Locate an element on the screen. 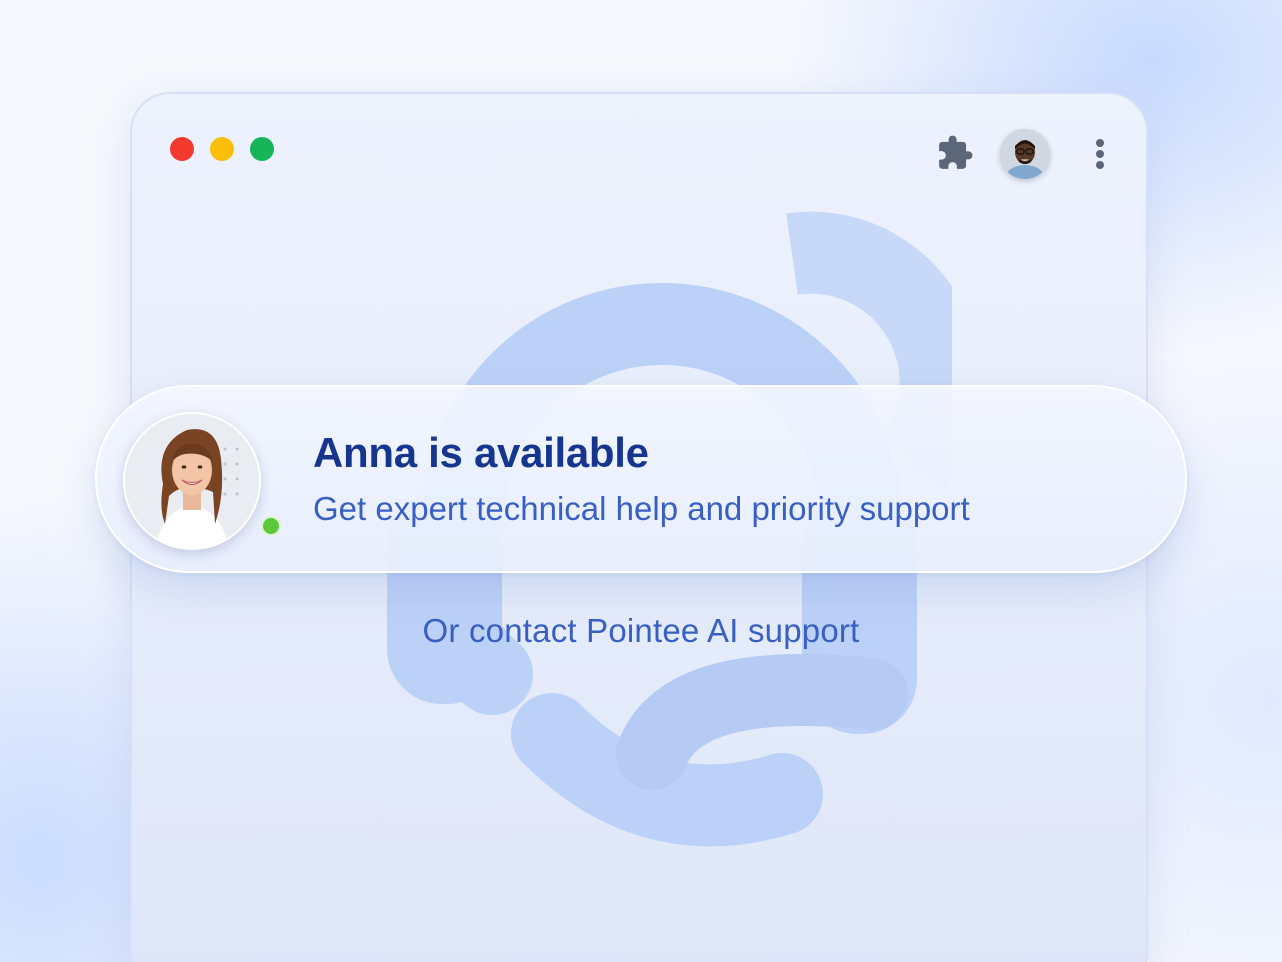 Image resolution: width=1282 pixels, height=962 pixels. online-status-indicator is located at coordinates (271, 526).